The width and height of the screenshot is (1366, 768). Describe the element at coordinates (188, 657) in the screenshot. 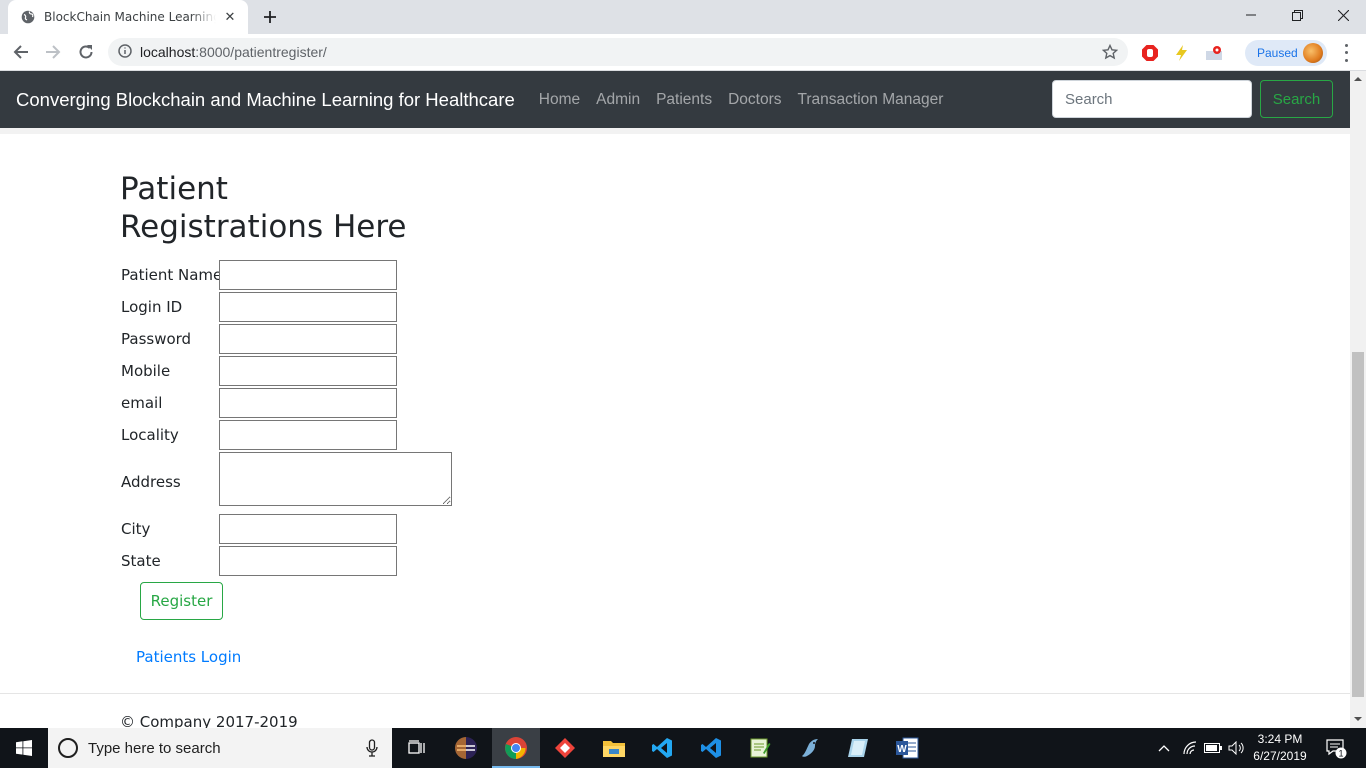

I see `patients-login-link: Patients Login` at that location.